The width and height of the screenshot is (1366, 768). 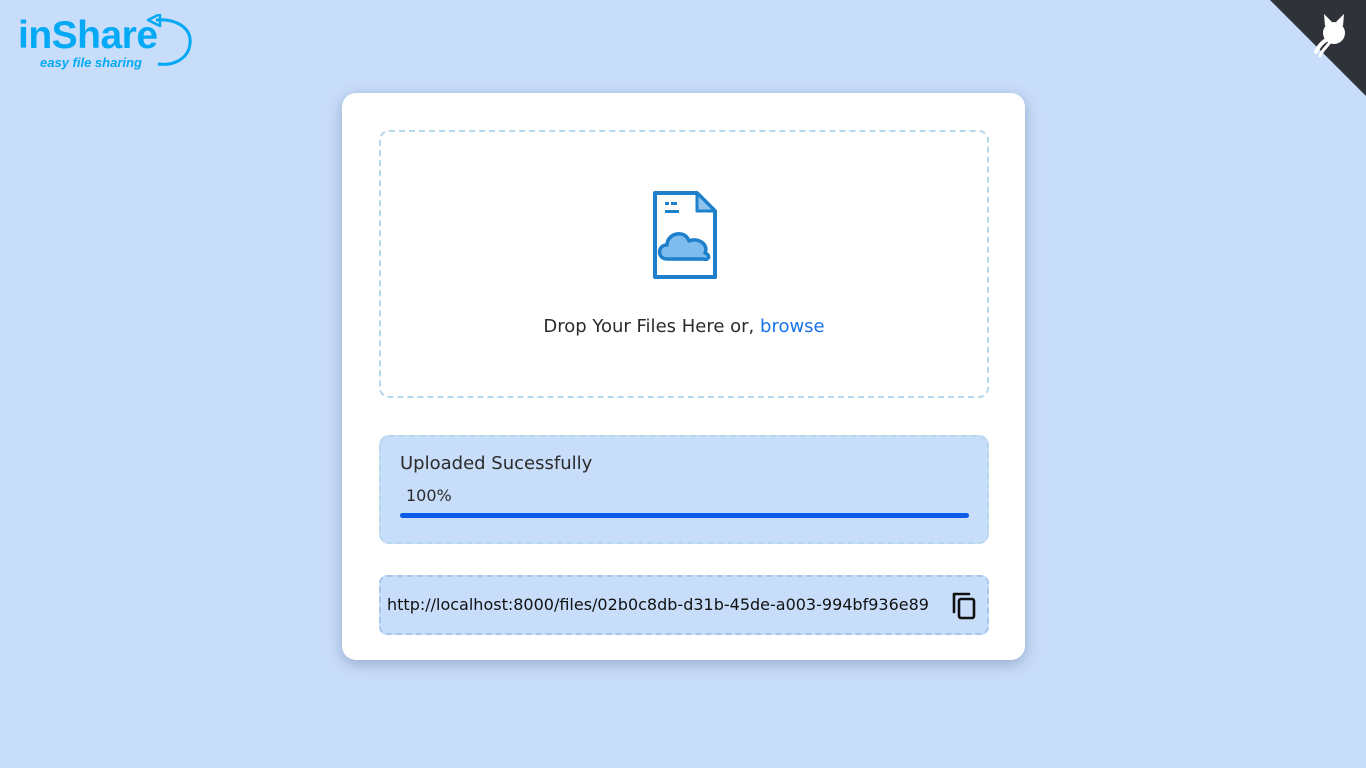 I want to click on share-link-input, so click(x=666, y=604).